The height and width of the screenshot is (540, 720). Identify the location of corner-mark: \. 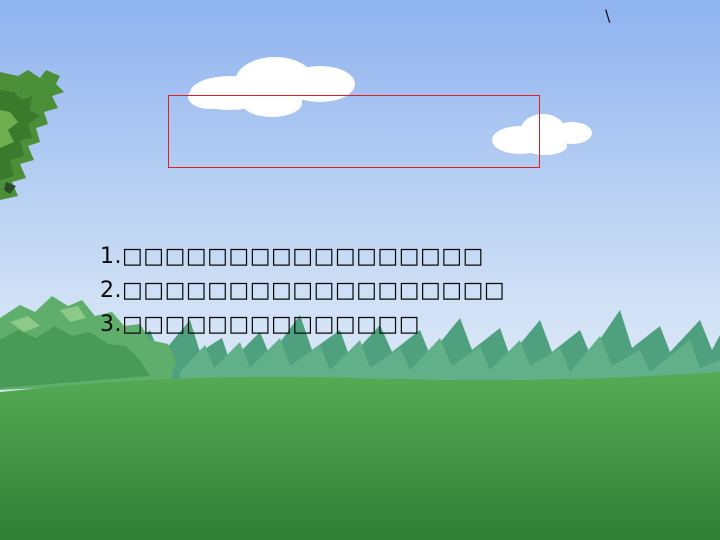
(608, 15).